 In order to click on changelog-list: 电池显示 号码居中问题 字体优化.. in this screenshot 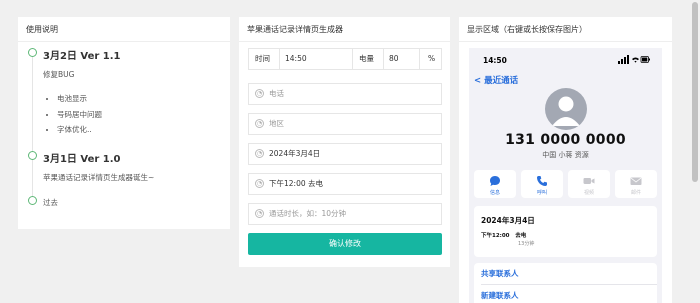, I will do `click(75, 116)`.